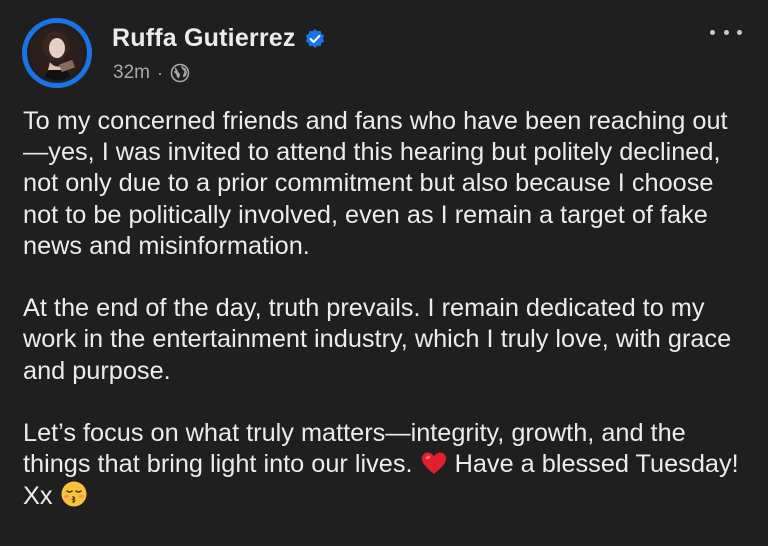  What do you see at coordinates (131, 73) in the screenshot?
I see `post-timestamp: 32m` at bounding box center [131, 73].